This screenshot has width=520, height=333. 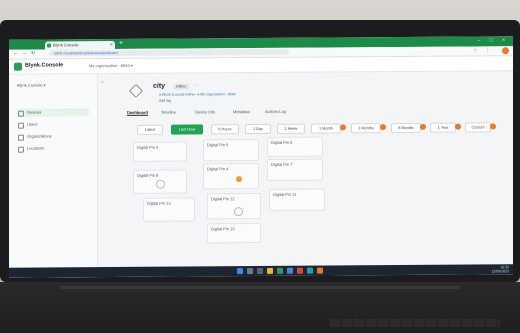 What do you see at coordinates (21, 113) in the screenshot?
I see `devices-icon` at bounding box center [21, 113].